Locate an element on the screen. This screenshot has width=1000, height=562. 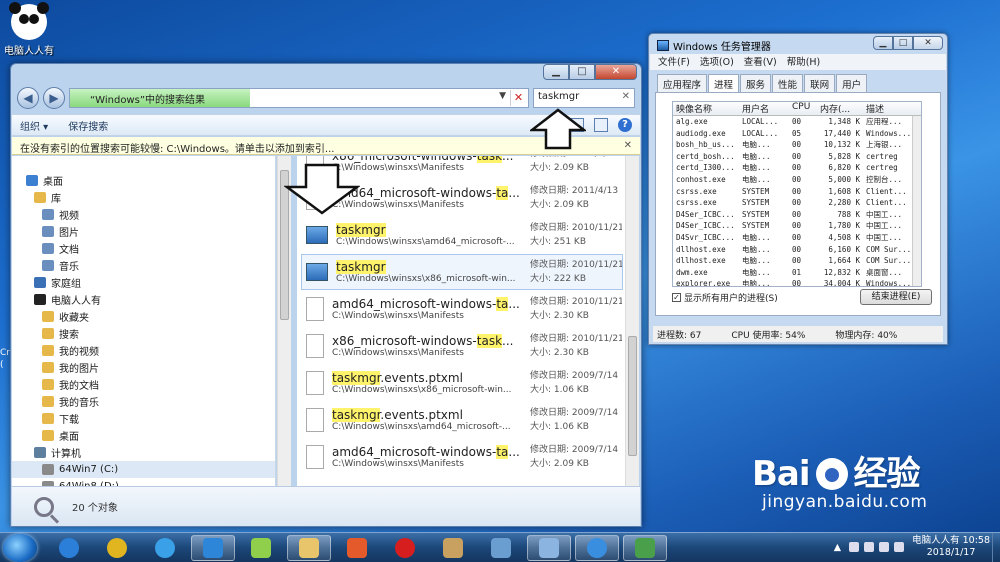
taskbar-cloud-button is located at coordinates (165, 548).